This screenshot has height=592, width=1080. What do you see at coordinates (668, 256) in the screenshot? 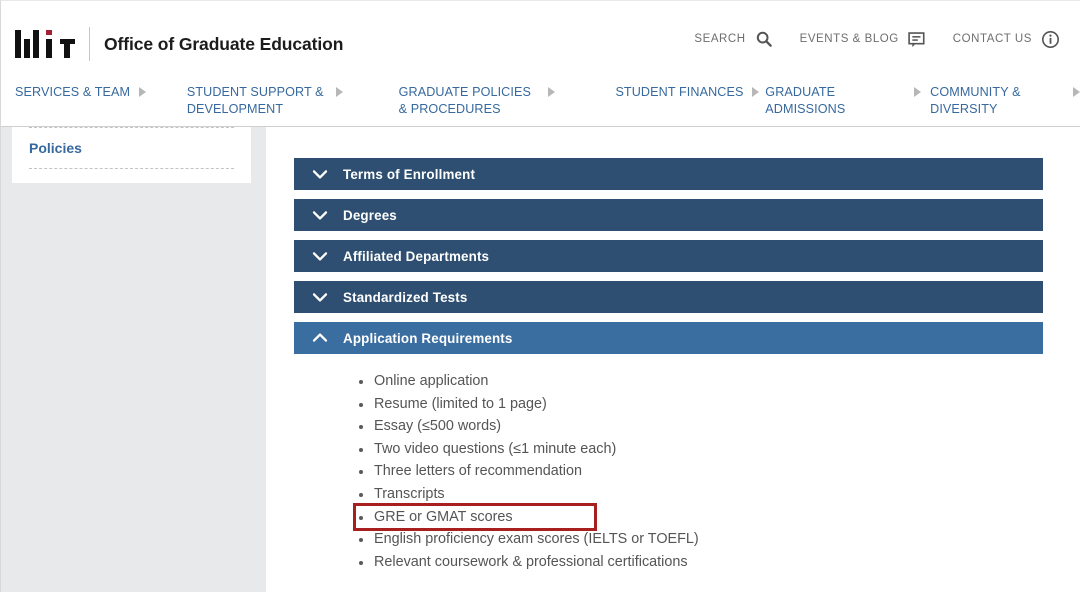
I see `accordion-header-affiliated-departments: Affiliated Departments` at bounding box center [668, 256].